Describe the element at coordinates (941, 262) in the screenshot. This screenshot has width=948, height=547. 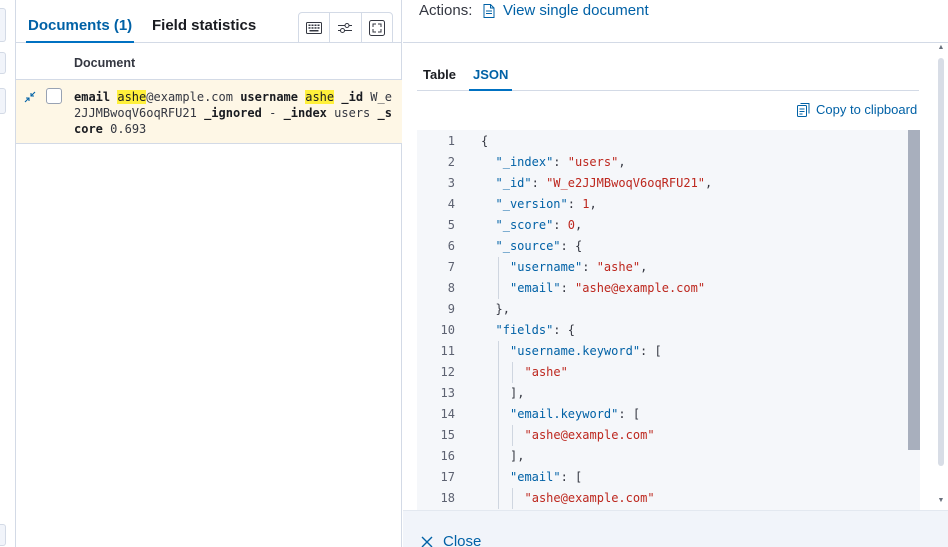
I see `flyout-scrollbar` at that location.